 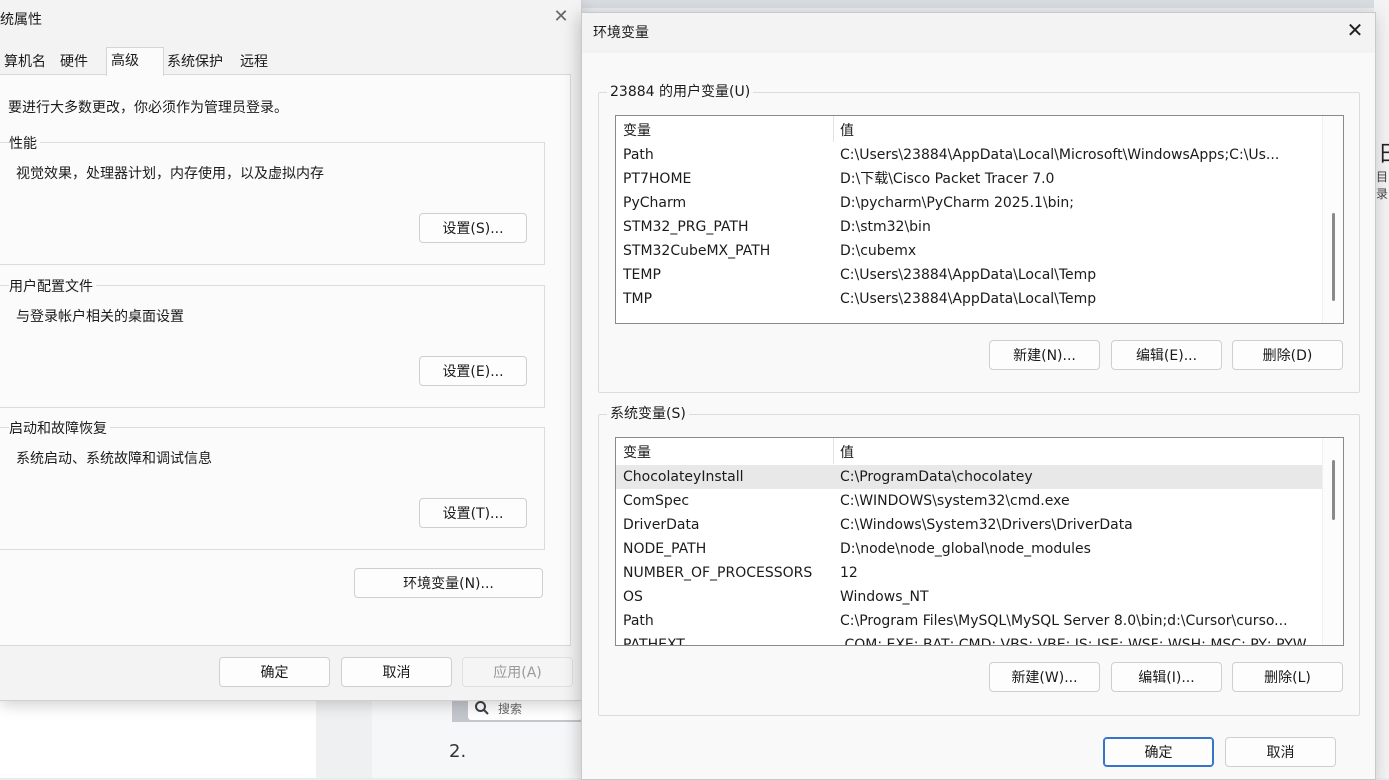 I want to click on table-row: PT7HOME D:\下载\Cisco Packet Tracer 7.0, so click(x=969, y=179).